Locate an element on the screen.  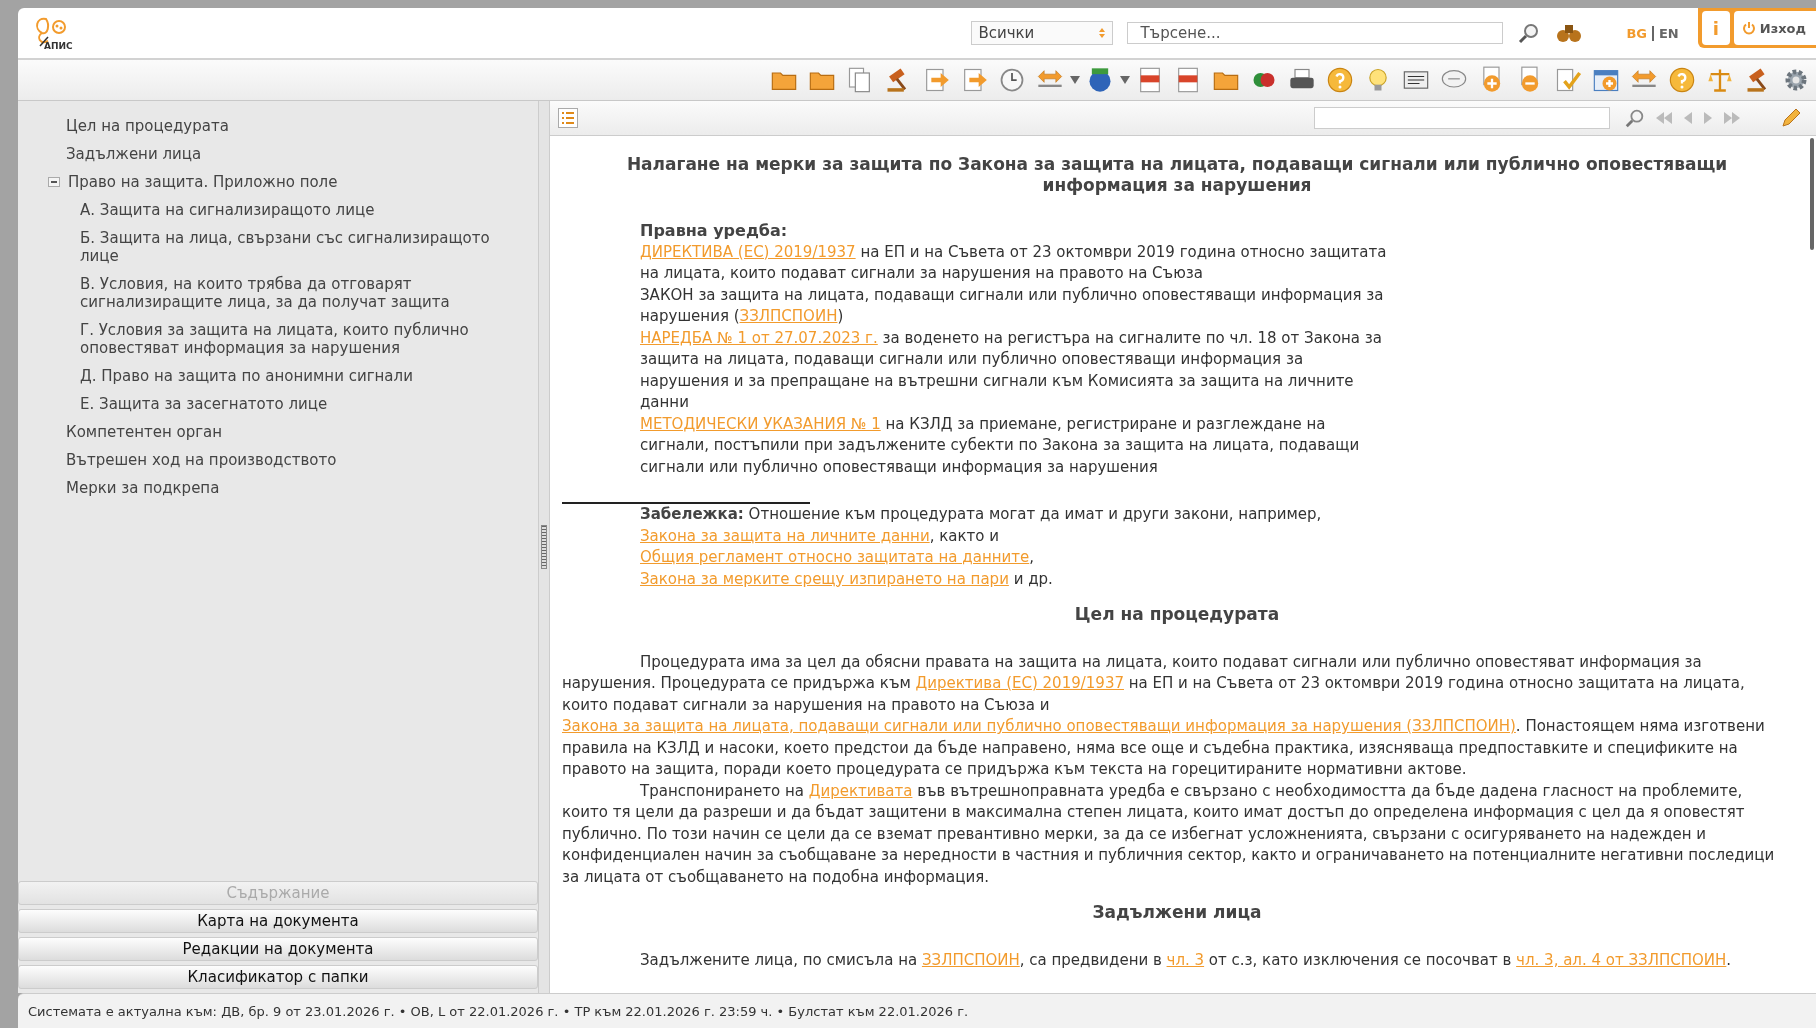
power-icon is located at coordinates (1748, 28).